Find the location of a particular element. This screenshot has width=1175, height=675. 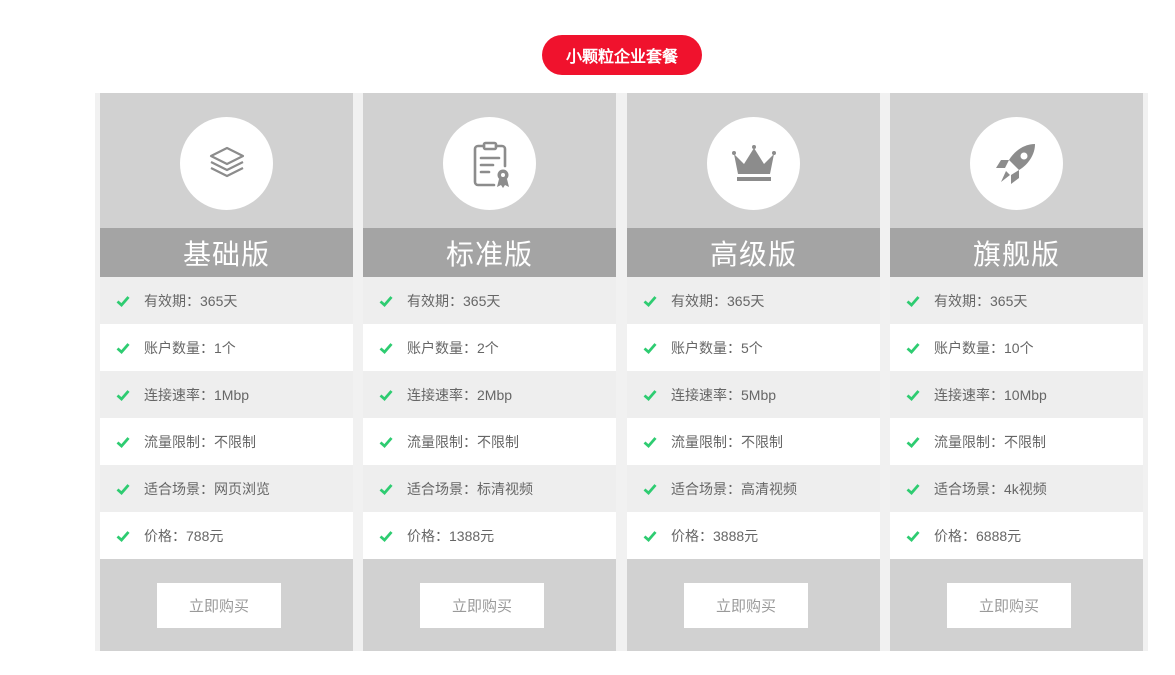

feature-item: 账户数量：5个 is located at coordinates (753, 347).